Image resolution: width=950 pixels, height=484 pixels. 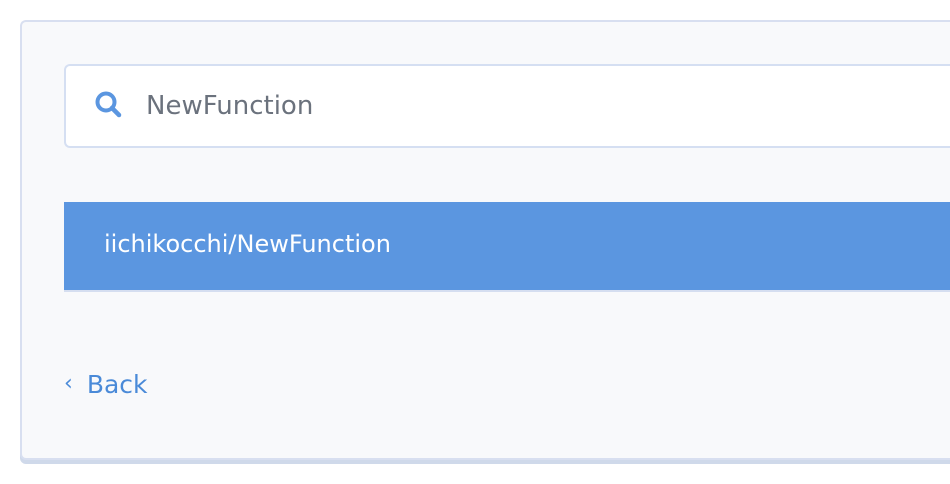 What do you see at coordinates (108, 104) in the screenshot?
I see `search-icon` at bounding box center [108, 104].